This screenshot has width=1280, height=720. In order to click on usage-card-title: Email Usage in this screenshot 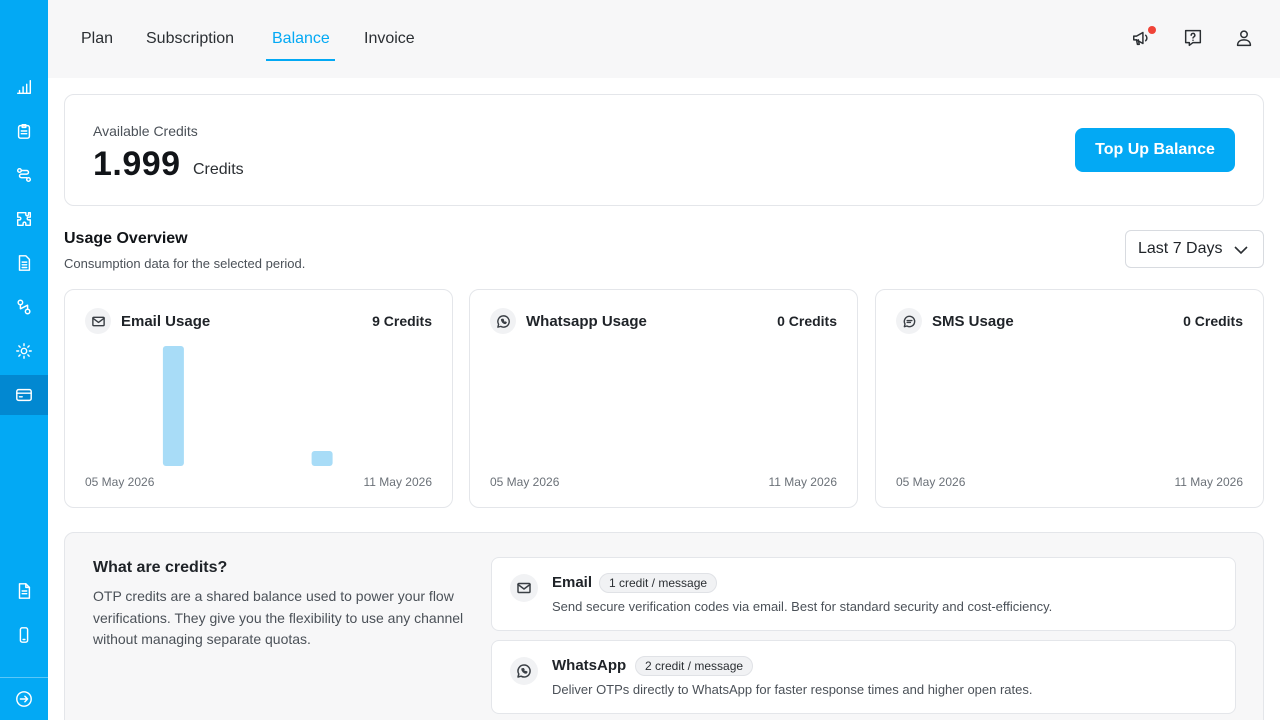, I will do `click(166, 321)`.